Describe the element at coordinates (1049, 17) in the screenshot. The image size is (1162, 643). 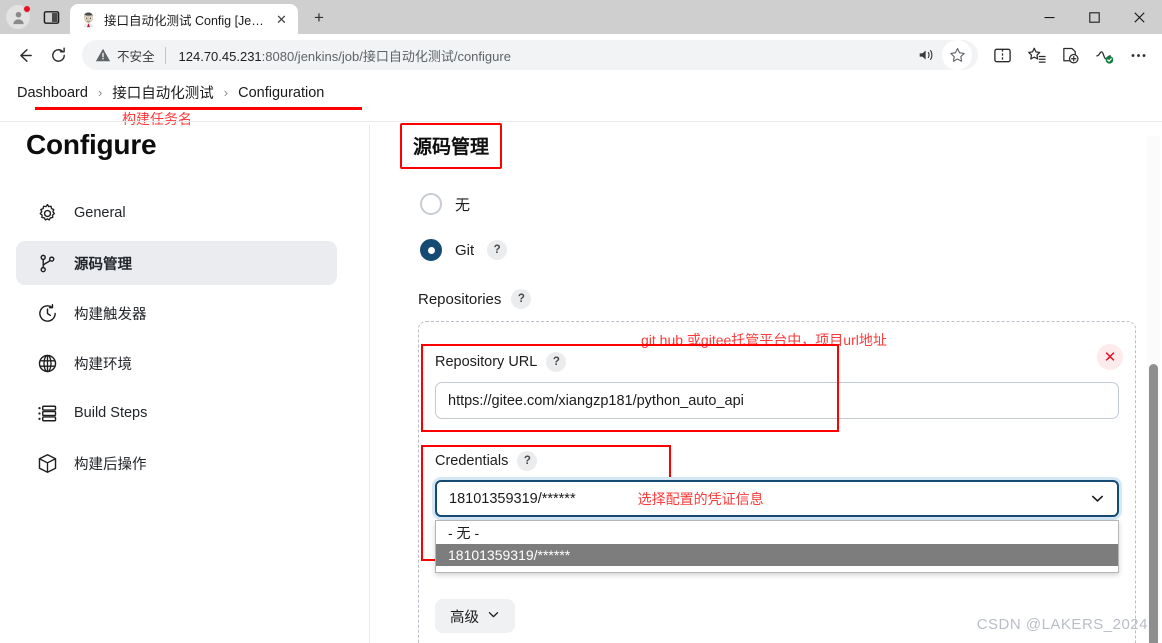
I see `minimize-button` at that location.